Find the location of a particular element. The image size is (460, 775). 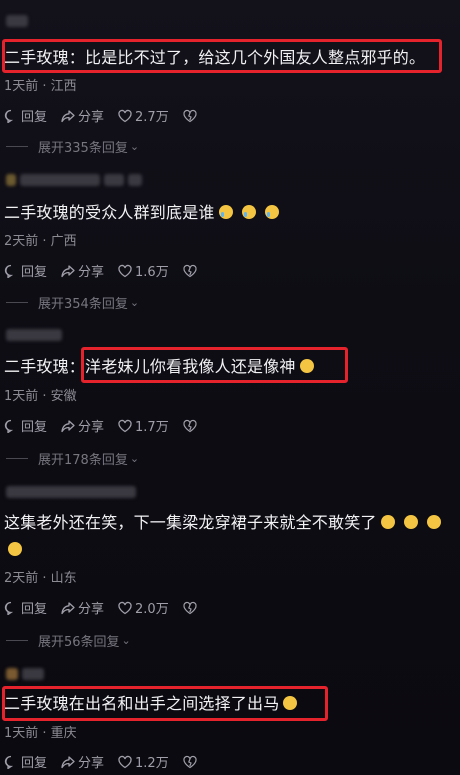

like-count: 2.0万 is located at coordinates (152, 609).